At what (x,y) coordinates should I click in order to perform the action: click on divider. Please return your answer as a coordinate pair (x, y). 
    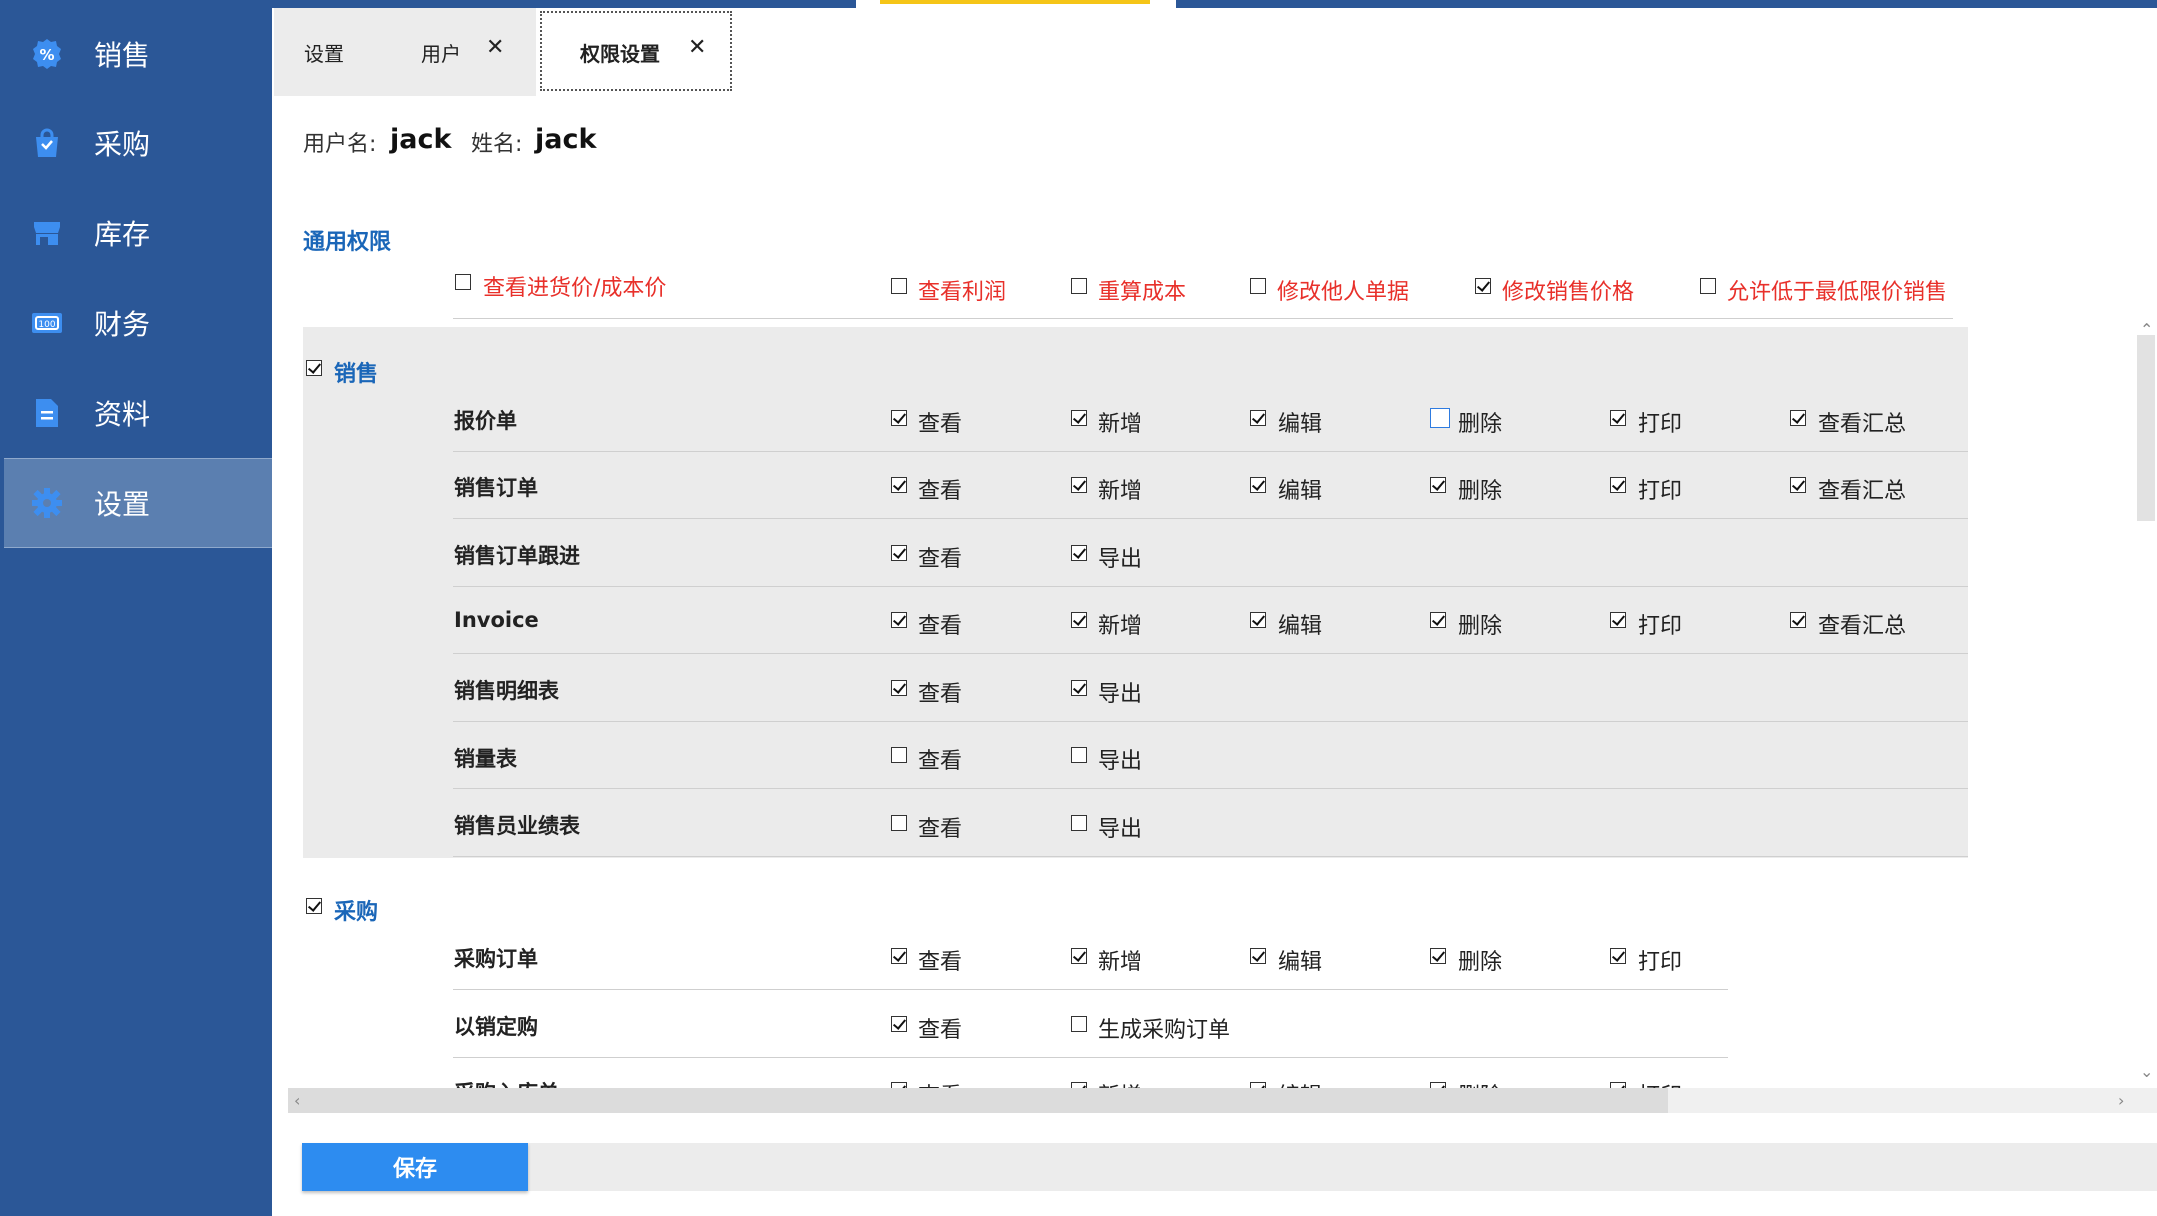
    Looking at the image, I should click on (1203, 318).